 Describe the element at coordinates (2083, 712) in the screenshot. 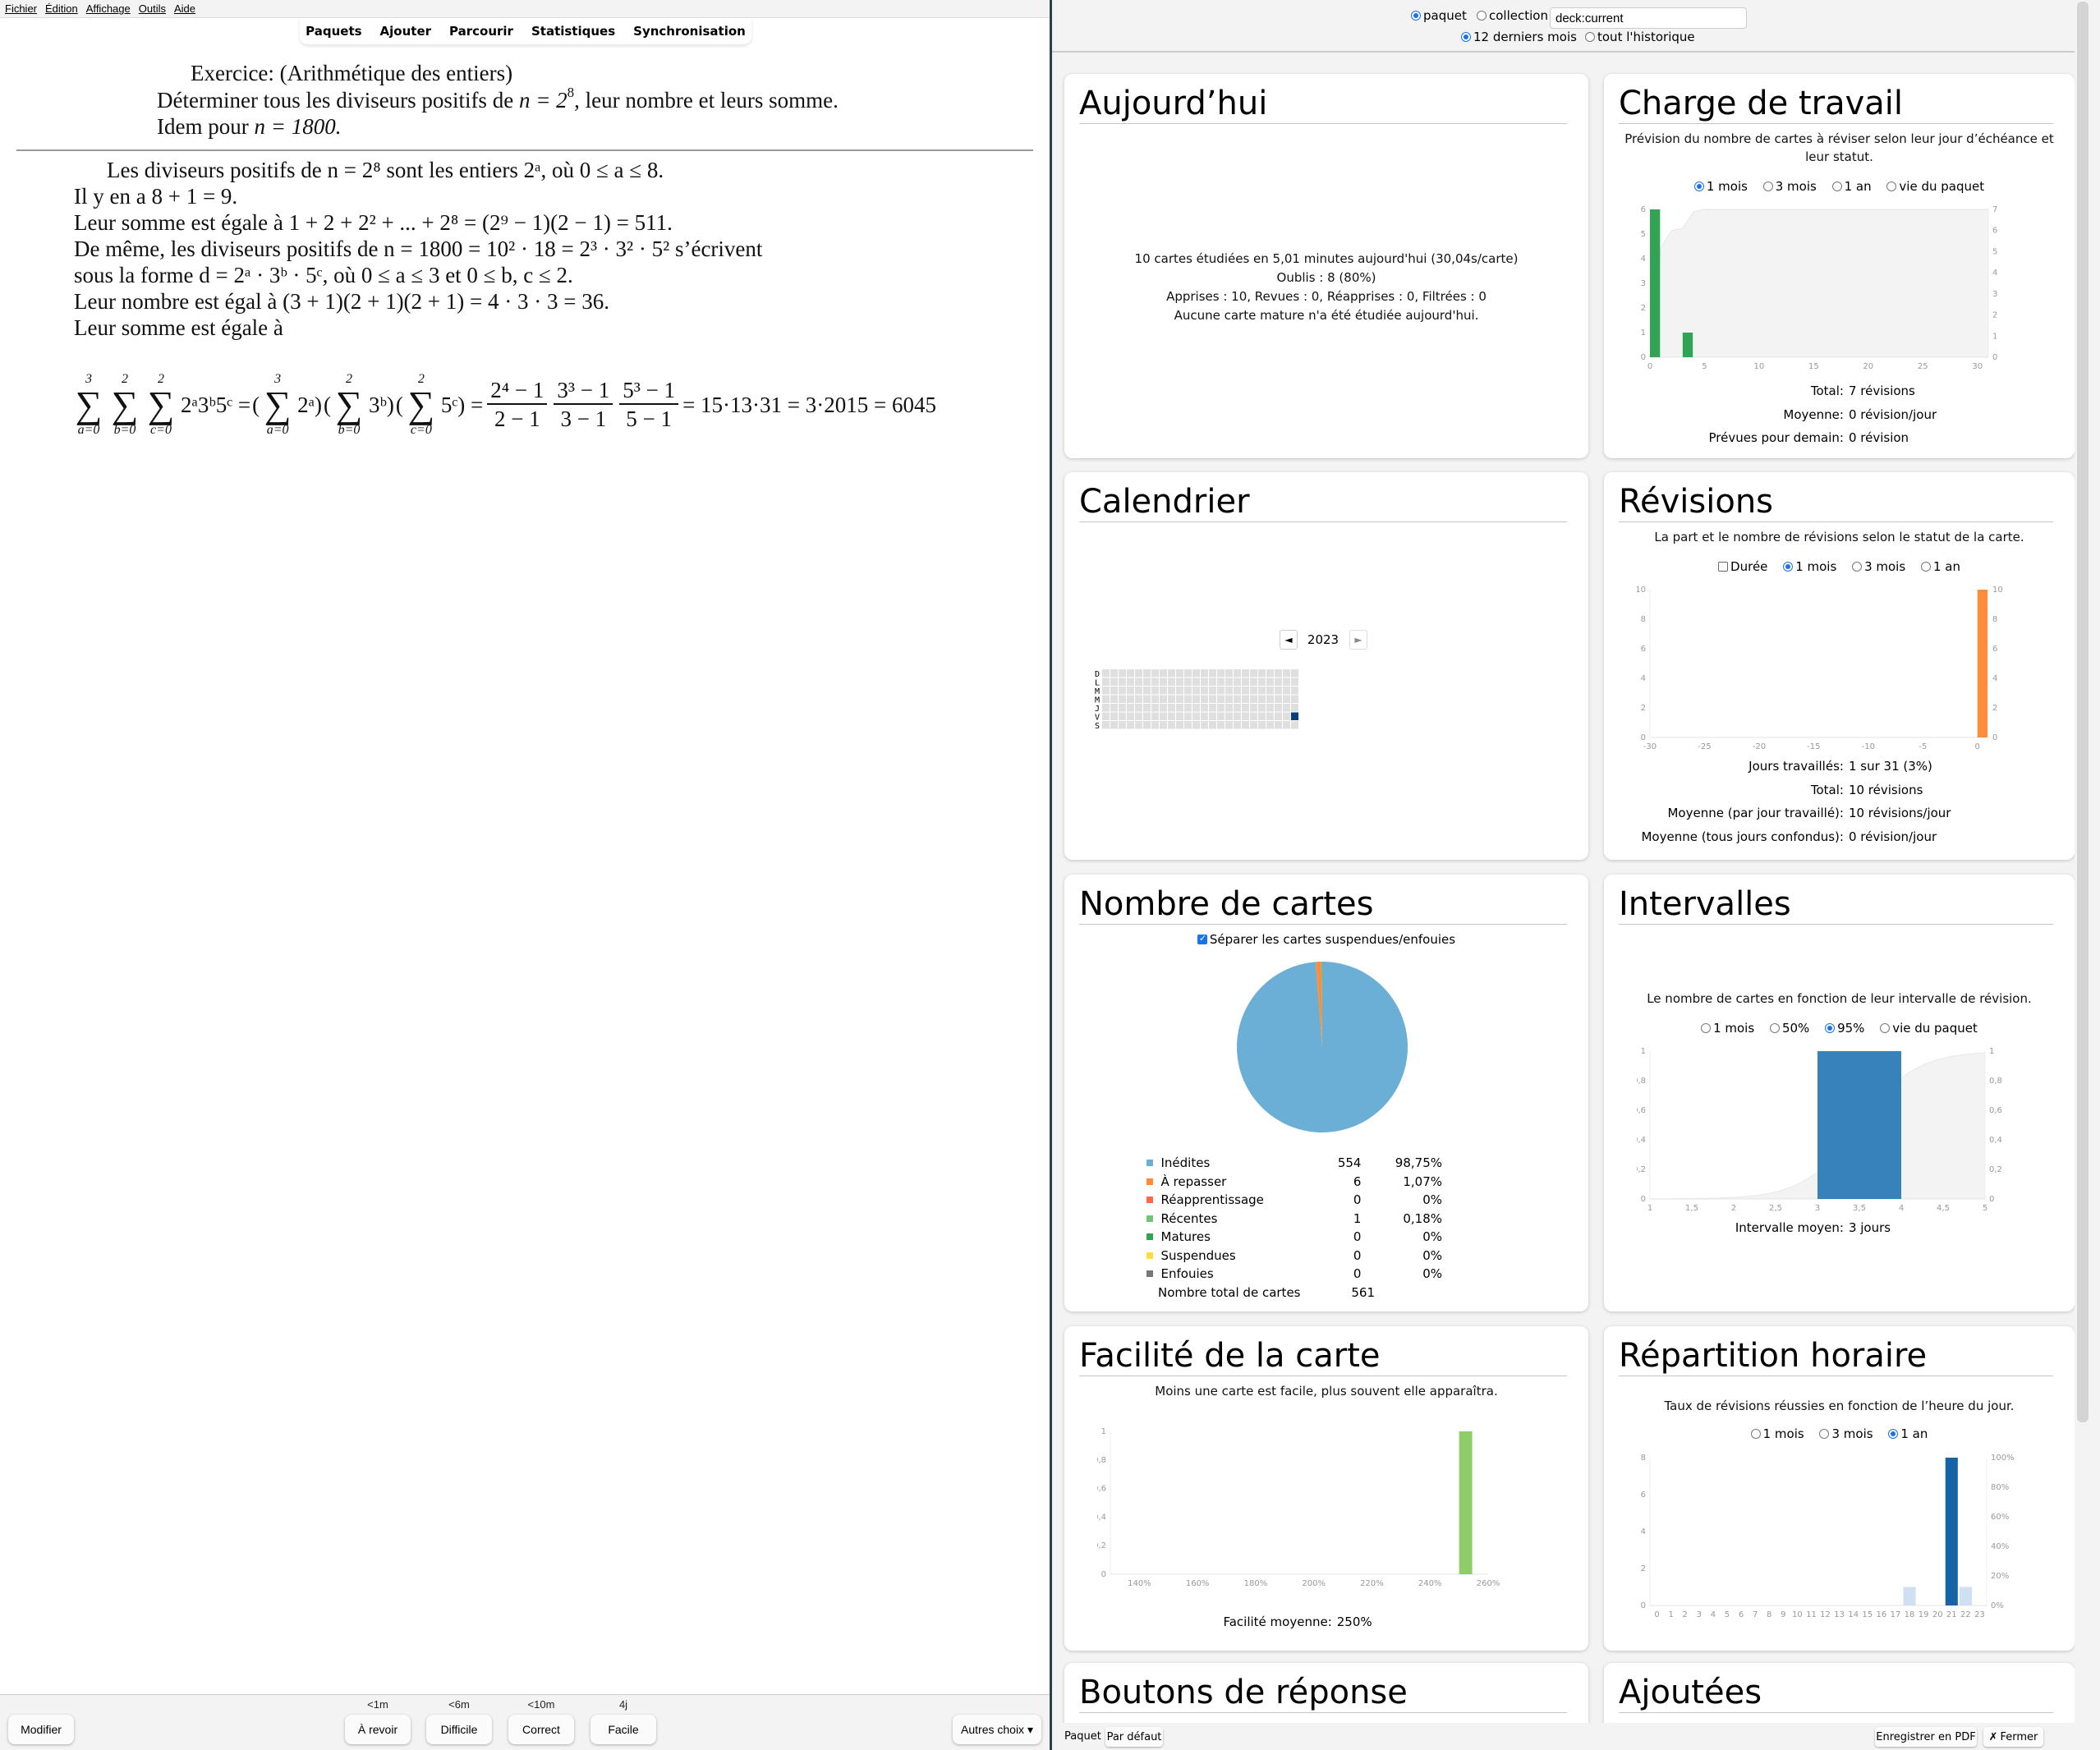

I see `scrollbar-thumb` at that location.